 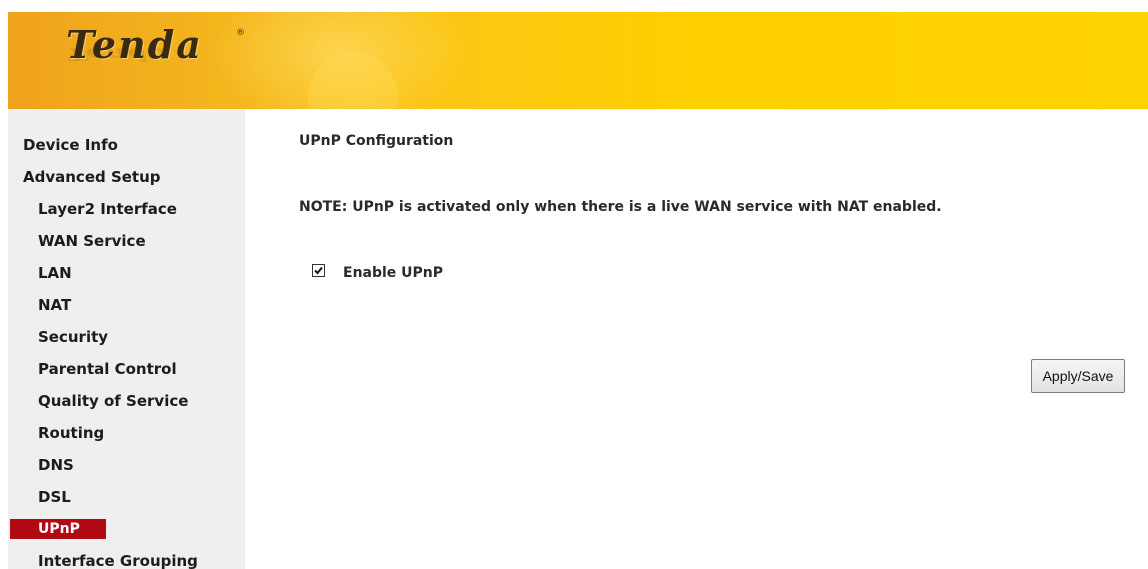 What do you see at coordinates (55, 273) in the screenshot?
I see `sidebar-item-lan: LAN` at bounding box center [55, 273].